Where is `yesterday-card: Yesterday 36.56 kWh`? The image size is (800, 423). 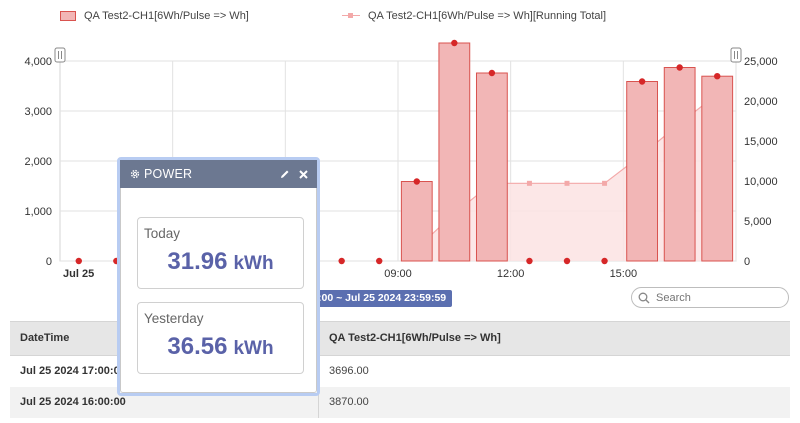
yesterday-card: Yesterday 36.56 kWh is located at coordinates (220, 338).